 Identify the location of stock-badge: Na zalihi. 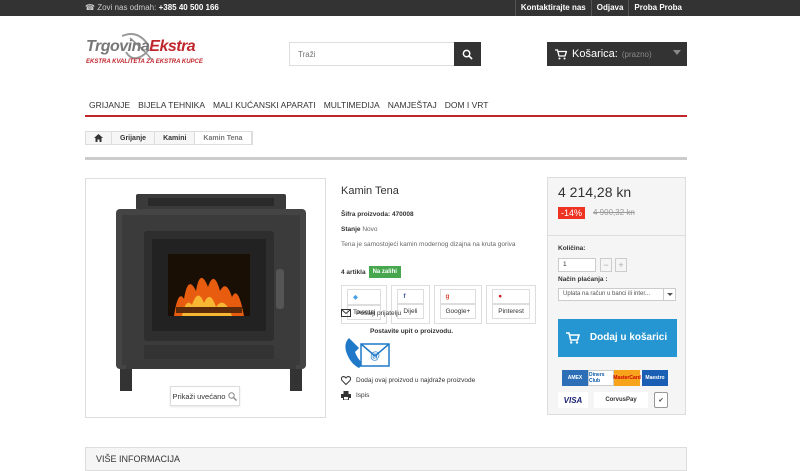
(384, 272).